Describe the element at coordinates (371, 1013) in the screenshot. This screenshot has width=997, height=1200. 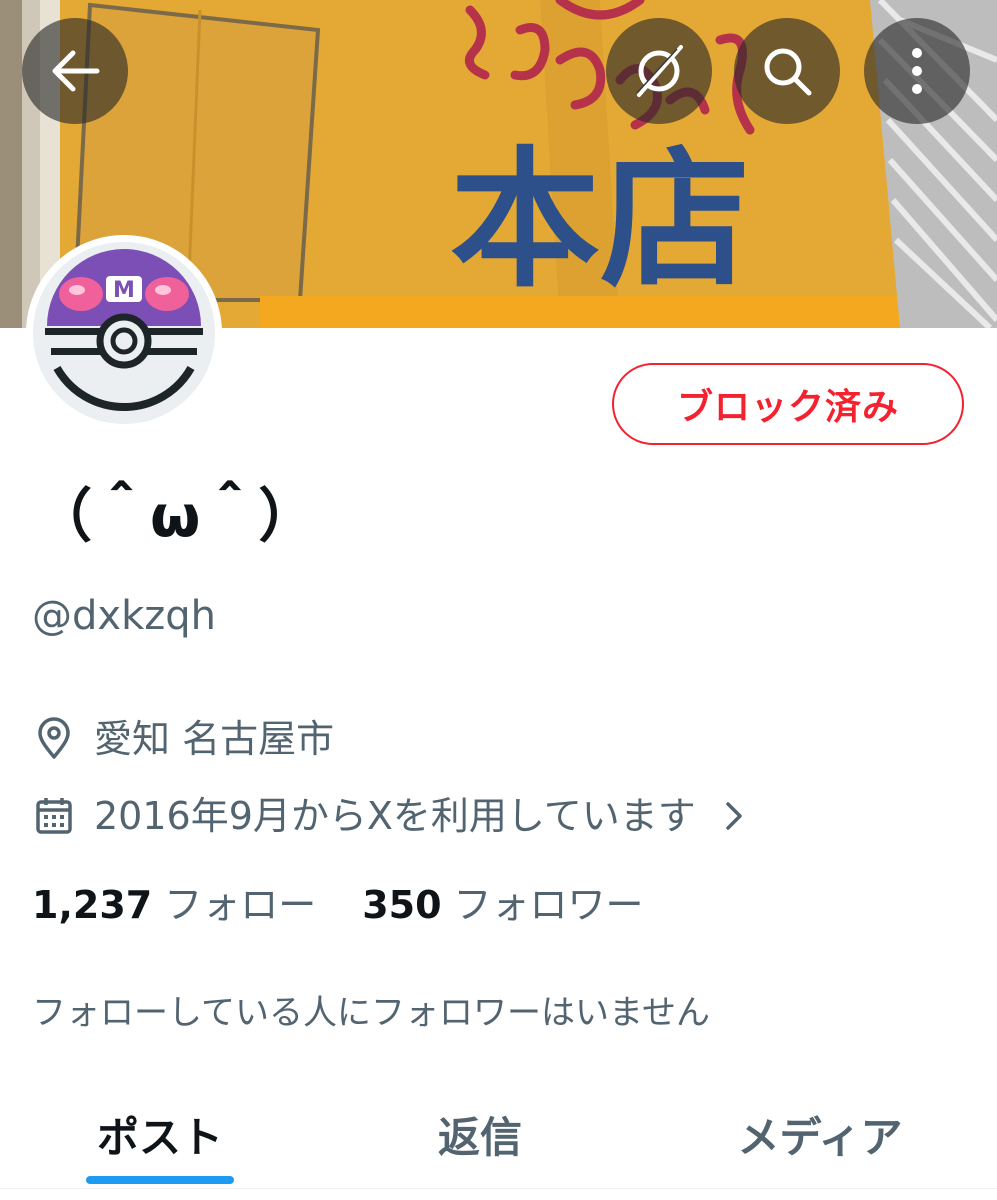
I see `followers-you-know: フォローしている人にフォロワーはいません` at that location.